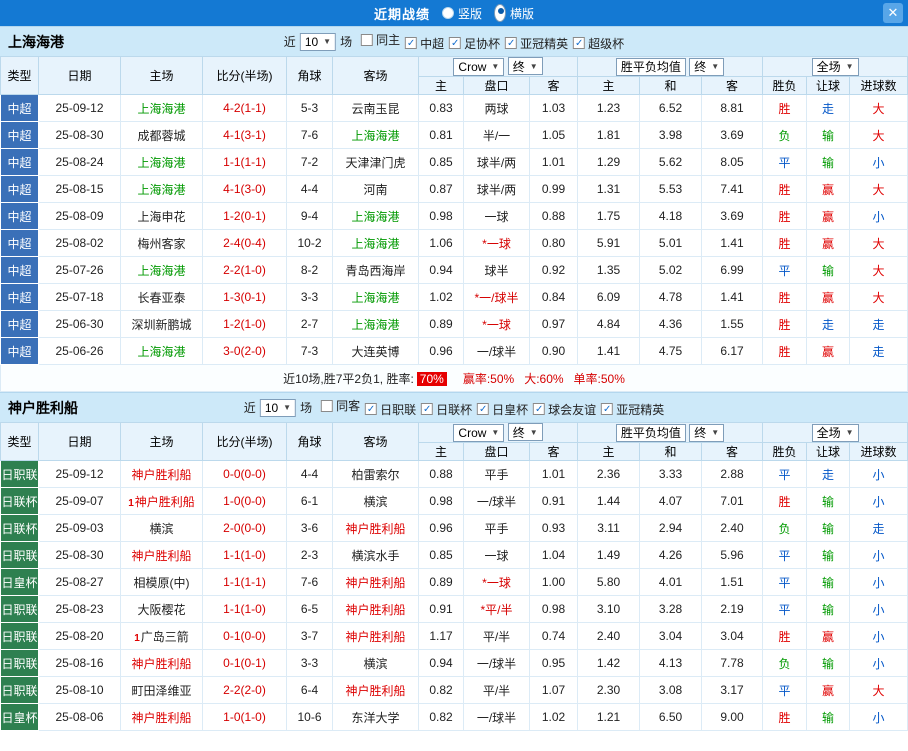 The width and height of the screenshot is (908, 751). I want to click on home-team: 相模原(中), so click(161, 582).